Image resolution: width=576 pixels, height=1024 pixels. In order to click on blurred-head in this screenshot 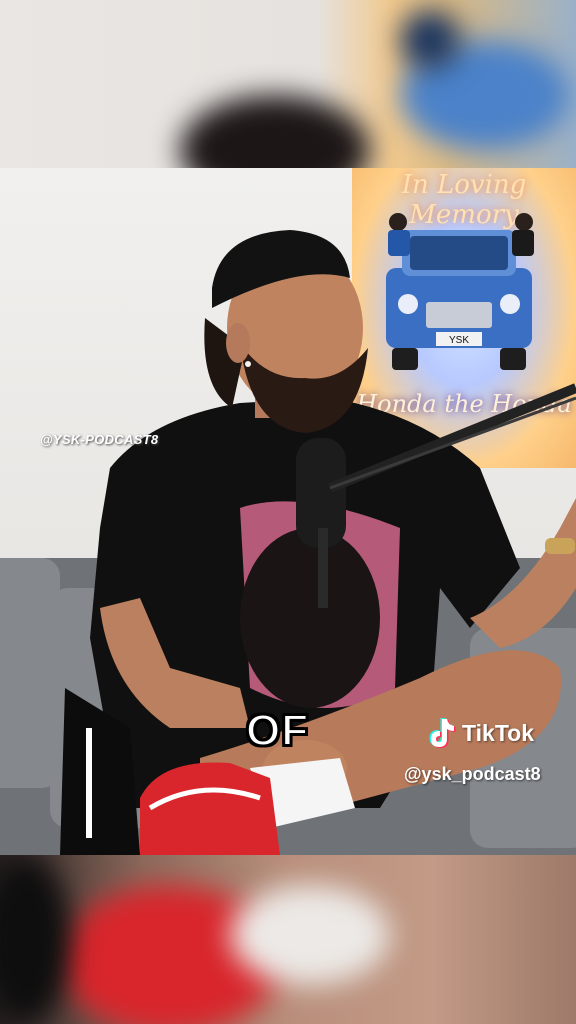, I will do `click(275, 131)`.